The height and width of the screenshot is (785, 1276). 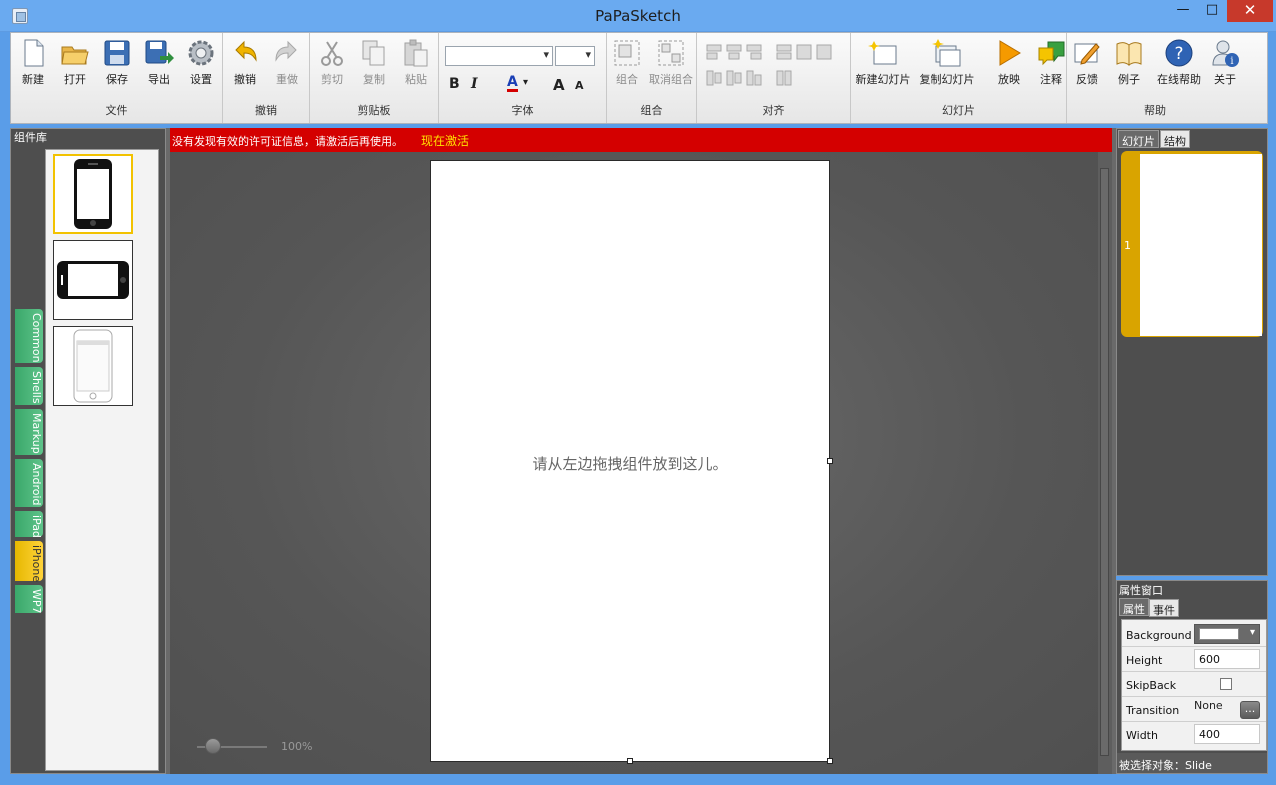 I want to click on license-message: 没有发现有效的许可证信息，请激活后再使用。, so click(x=287, y=141).